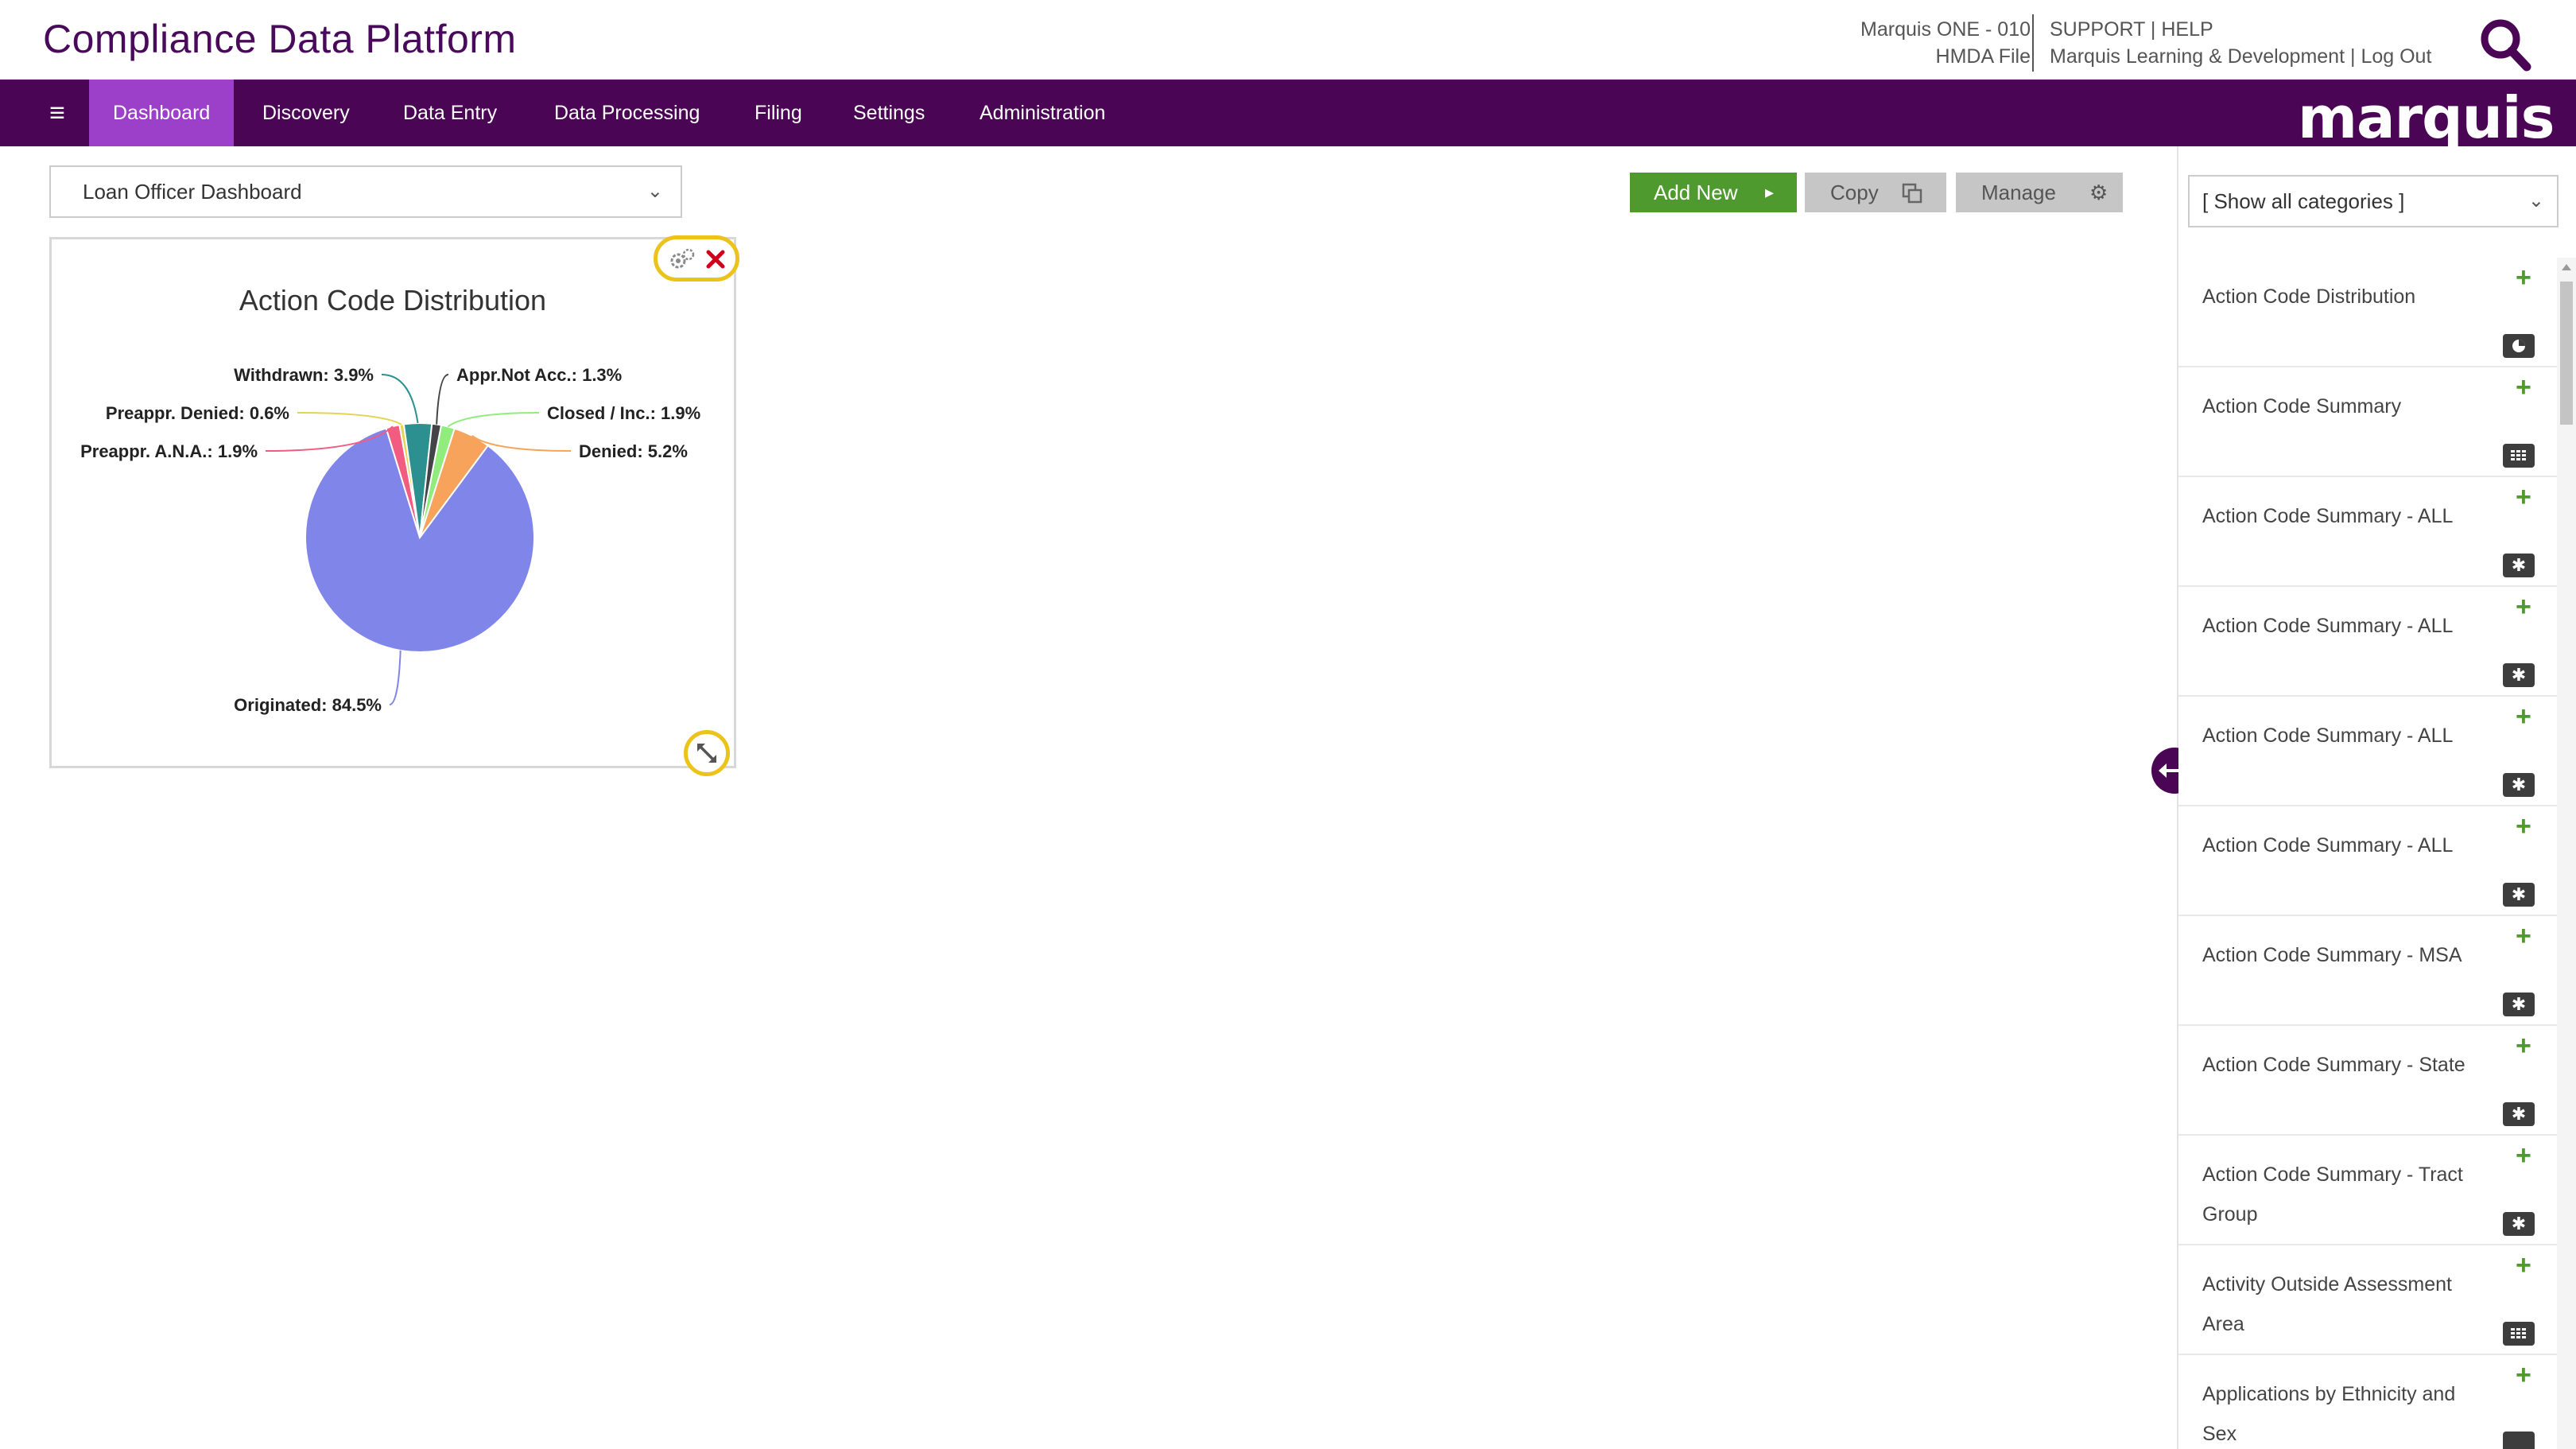 The width and height of the screenshot is (2576, 1449). Describe the element at coordinates (1043, 113) in the screenshot. I see `tab-administration: Administration` at that location.